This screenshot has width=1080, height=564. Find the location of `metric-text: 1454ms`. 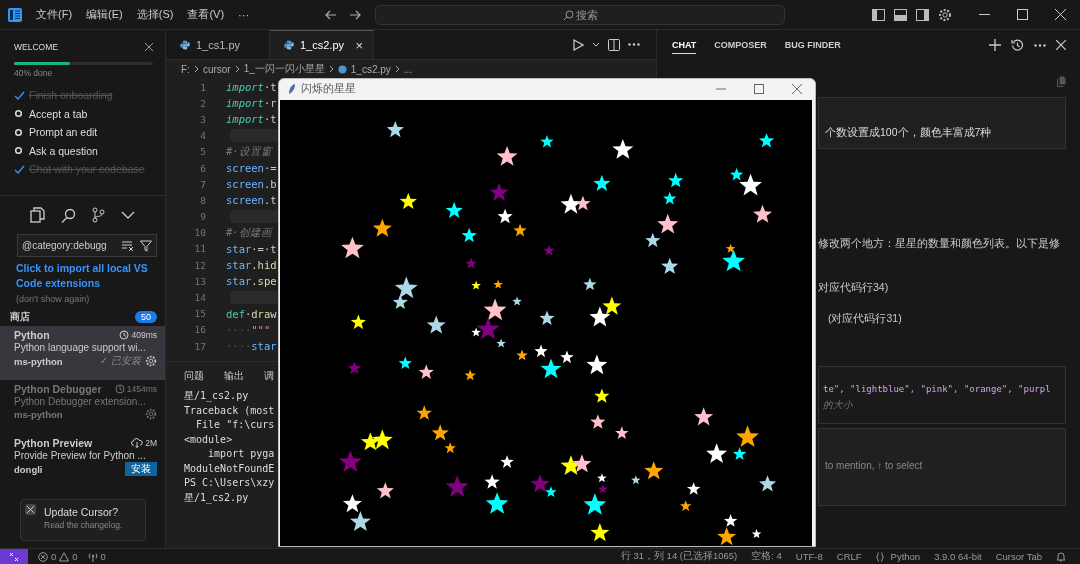

metric-text: 1454ms is located at coordinates (141, 389).